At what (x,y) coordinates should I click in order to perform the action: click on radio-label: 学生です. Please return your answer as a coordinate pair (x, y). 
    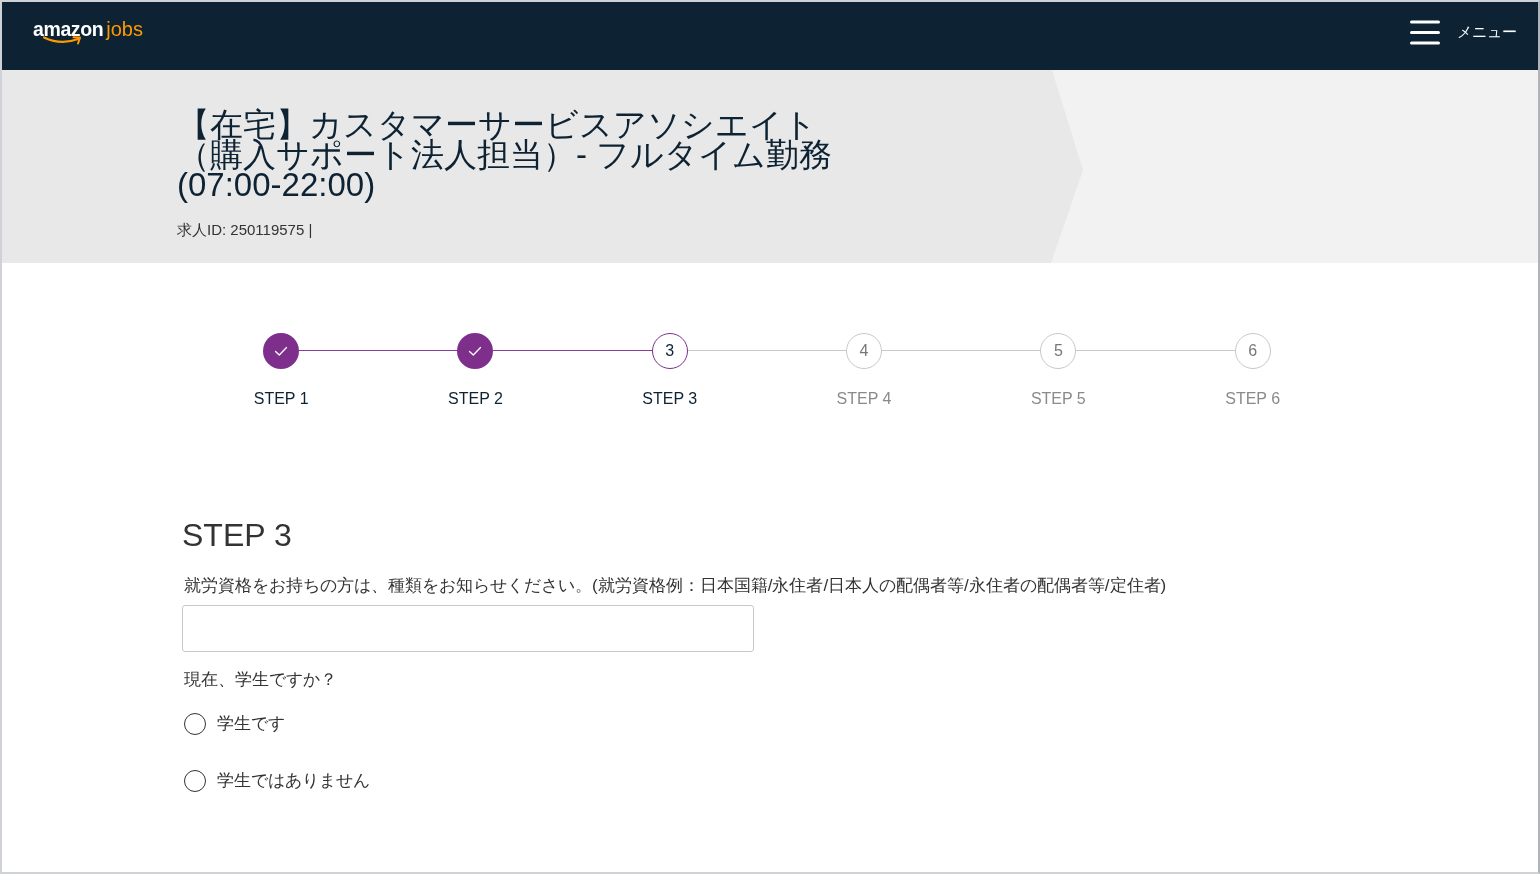
    Looking at the image, I should click on (251, 724).